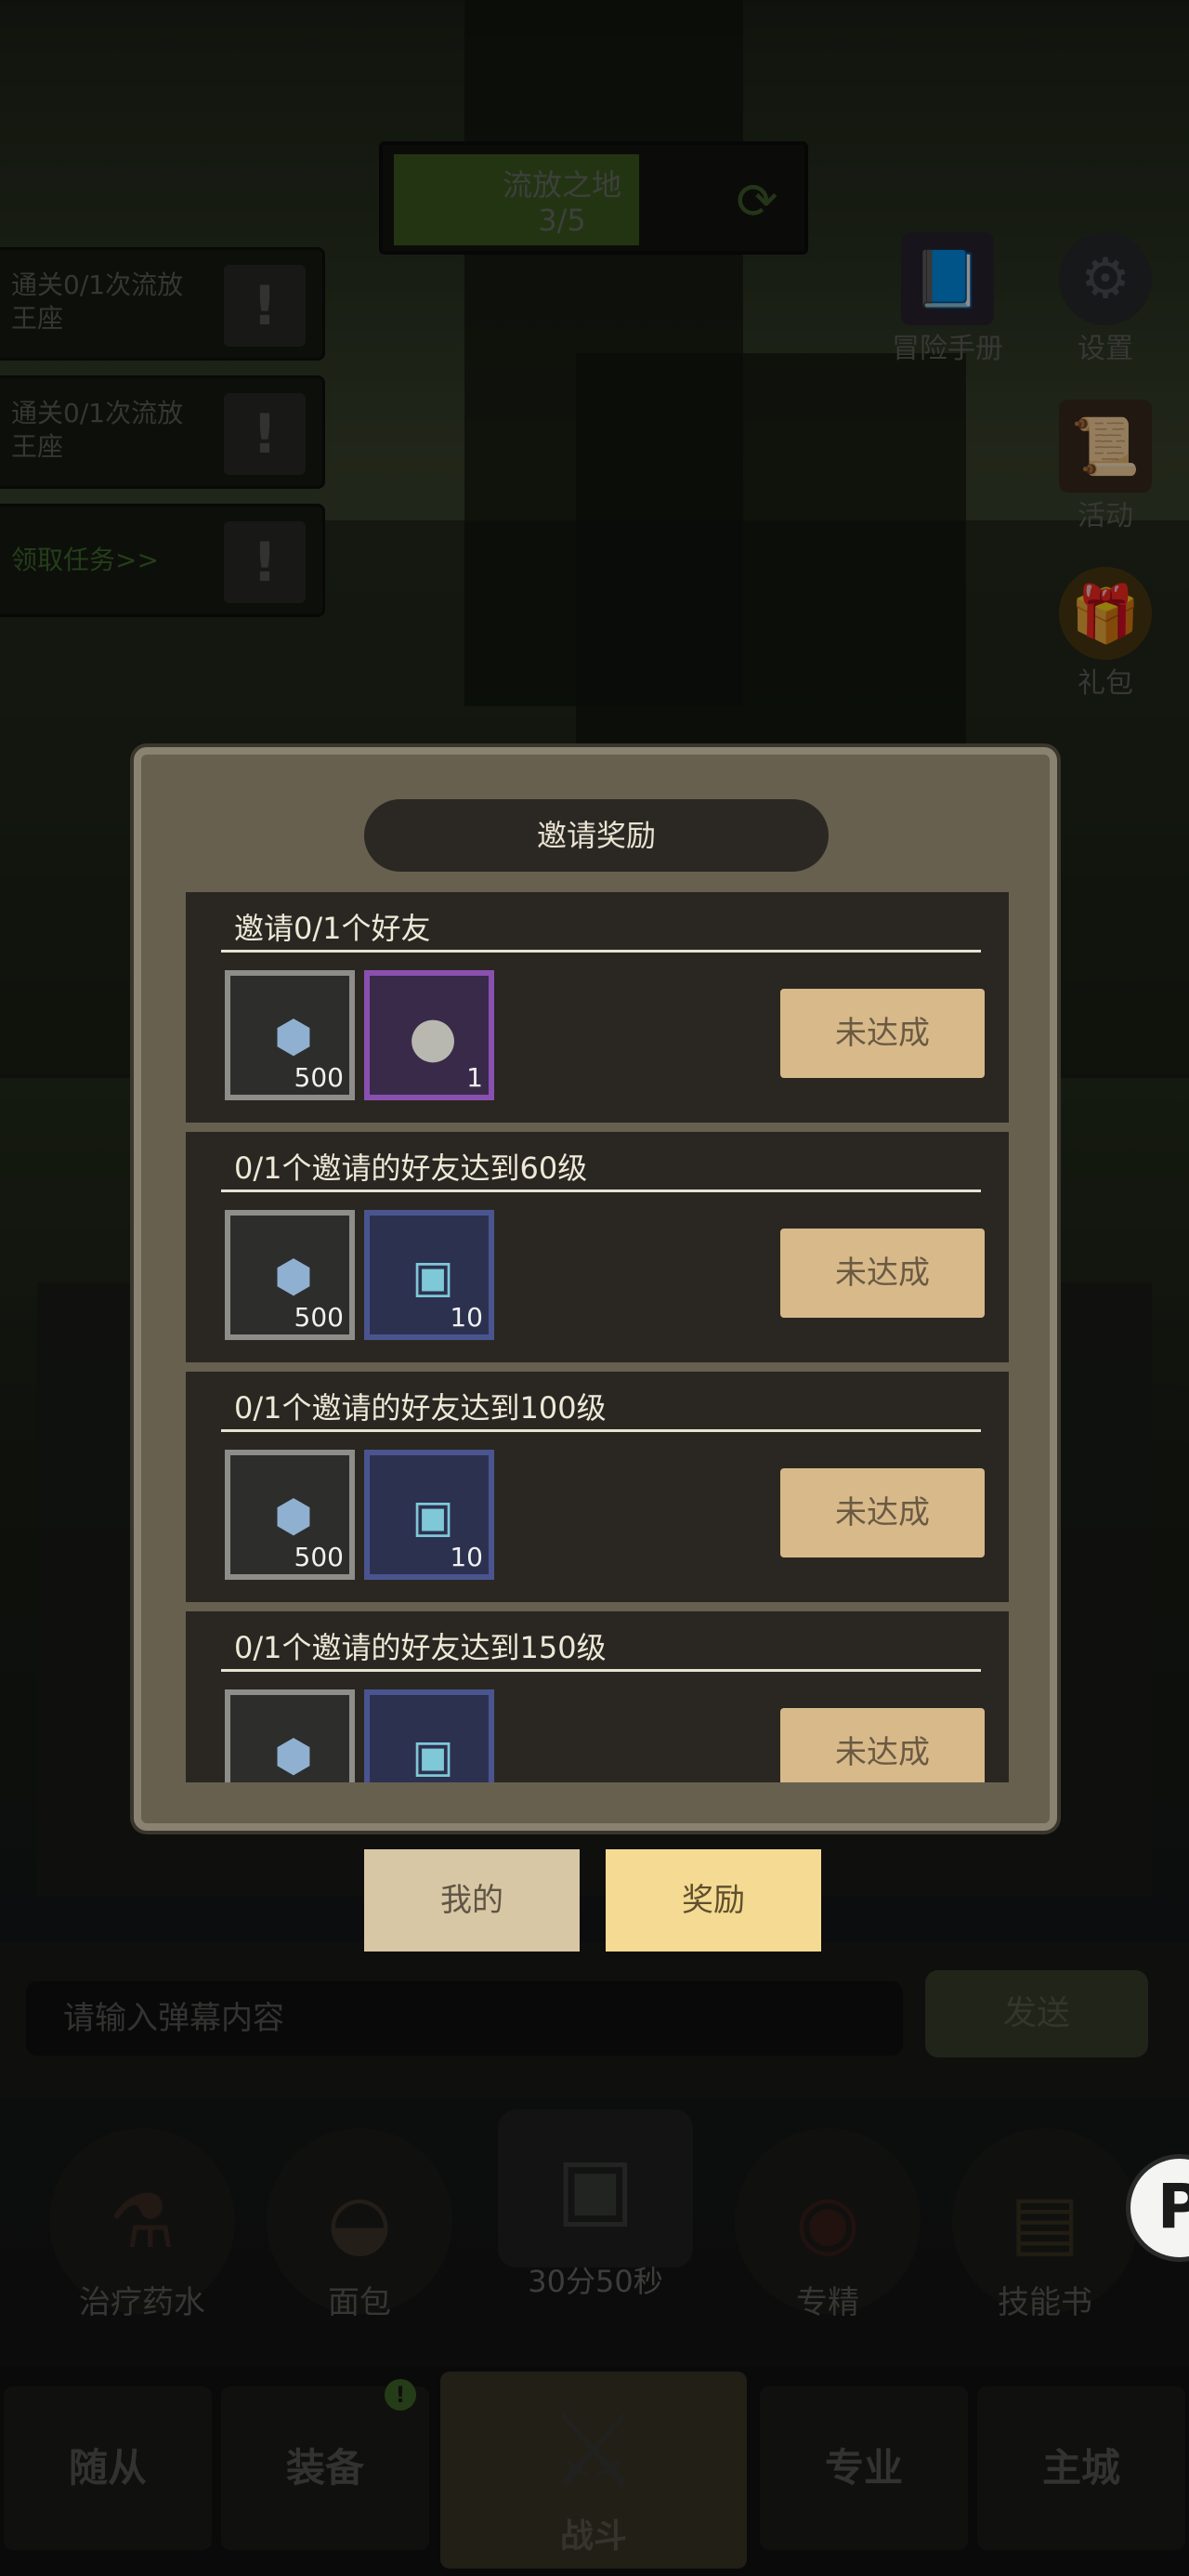 Image resolution: width=1189 pixels, height=2576 pixels. I want to click on bread-label: 面包, so click(359, 2302).